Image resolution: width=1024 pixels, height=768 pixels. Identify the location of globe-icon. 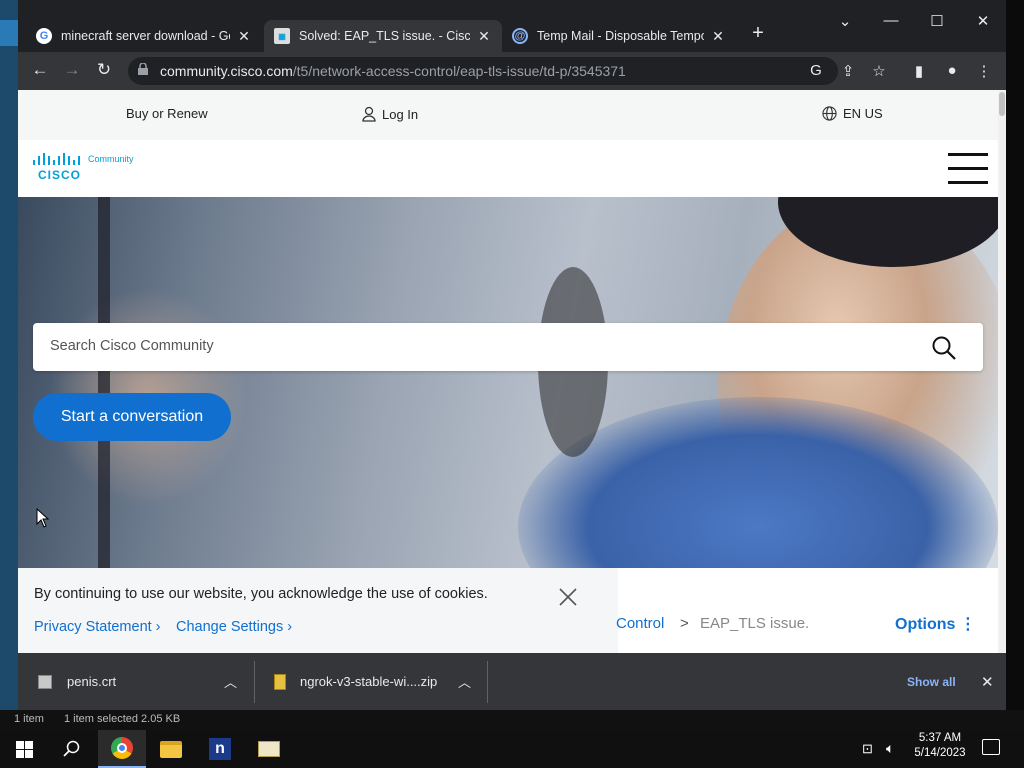
(829, 113).